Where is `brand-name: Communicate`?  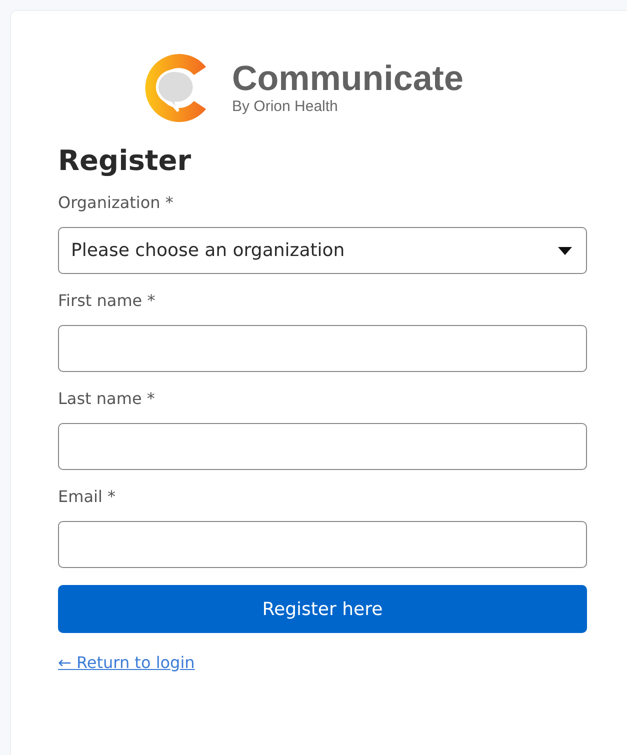 brand-name: Communicate is located at coordinates (348, 79).